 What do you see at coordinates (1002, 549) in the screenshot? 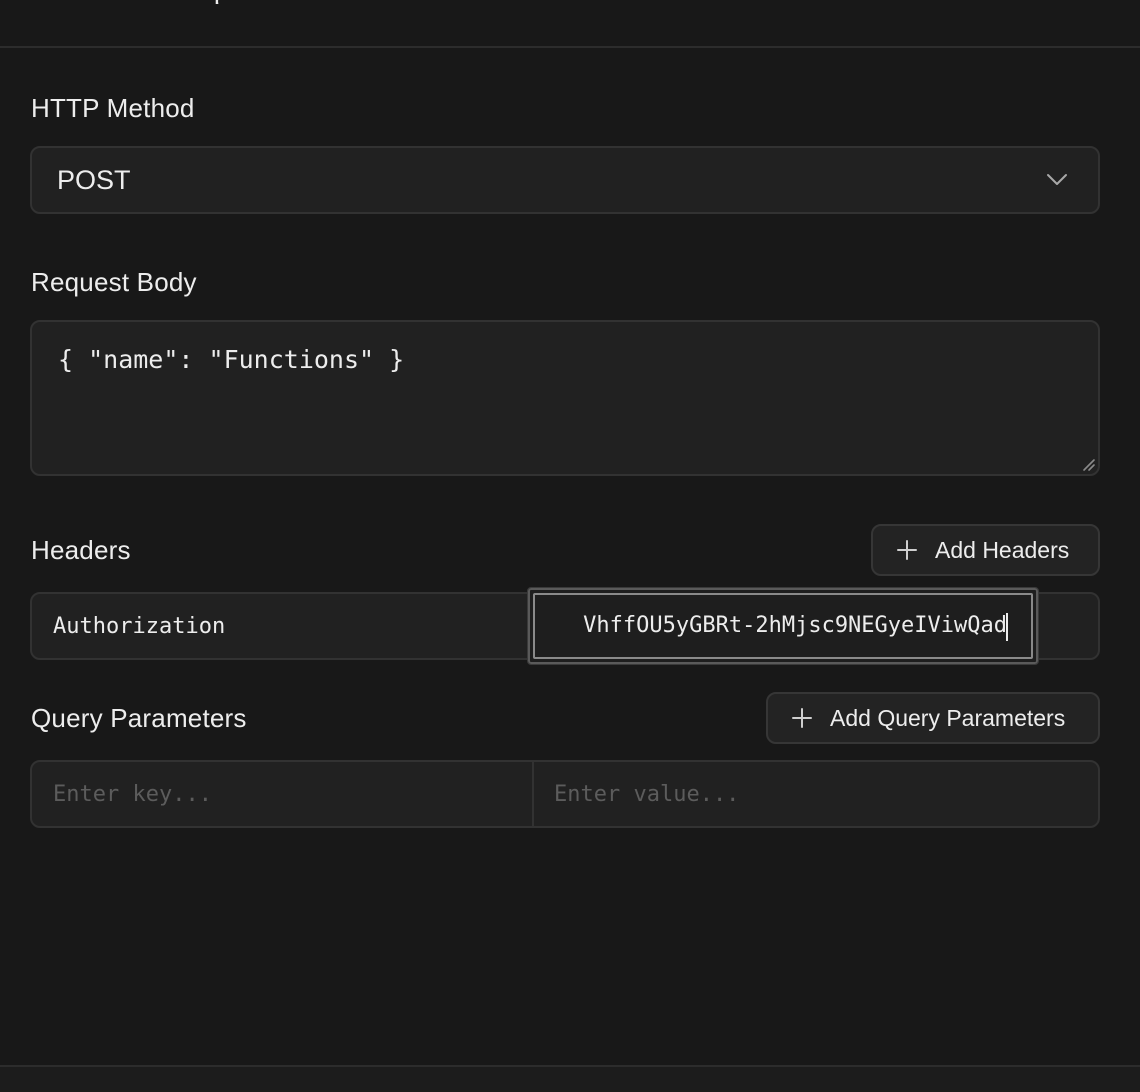
I see `add-headers-label: Add Headers` at bounding box center [1002, 549].